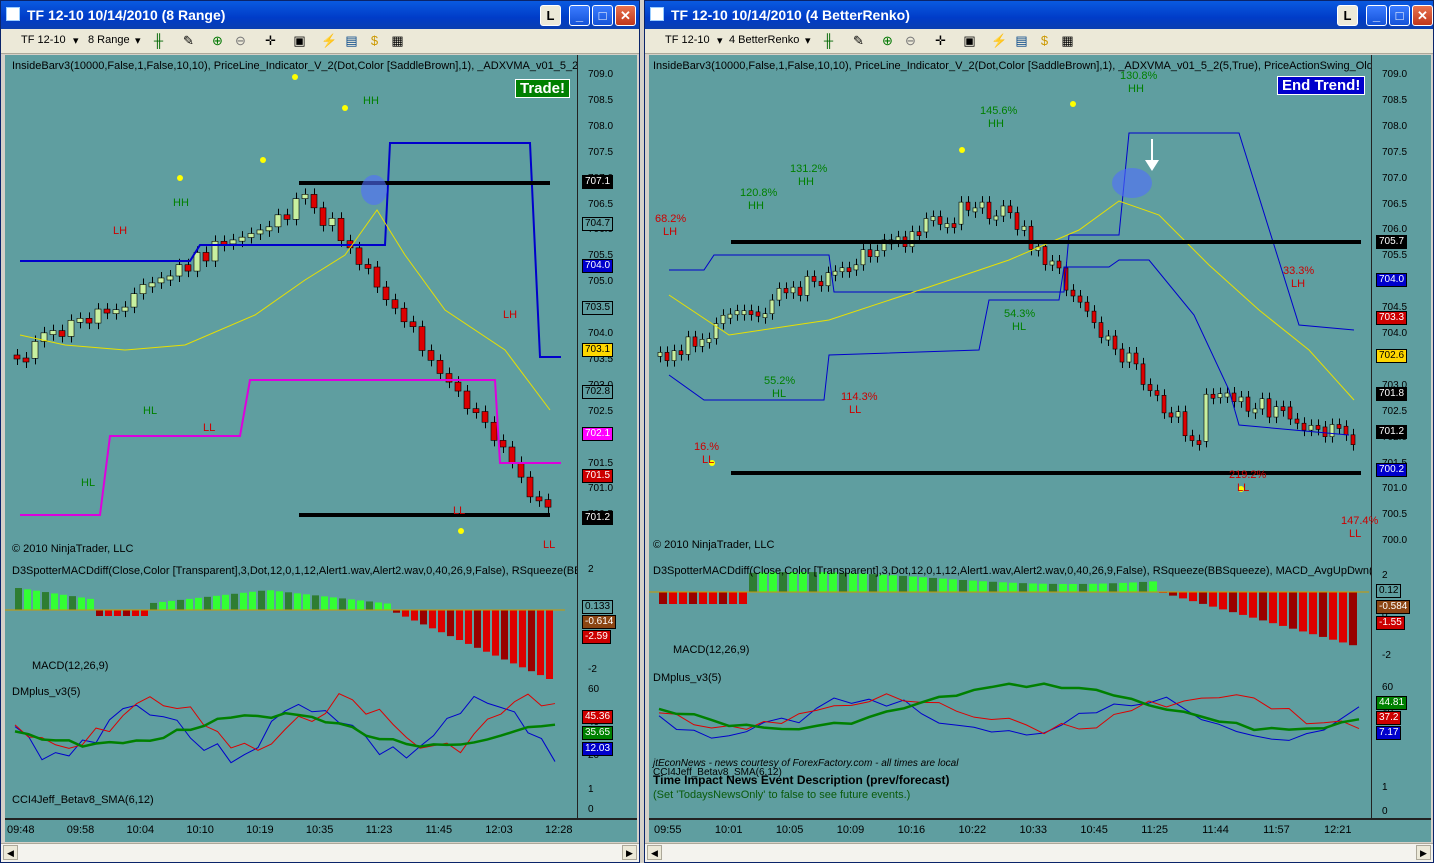  Describe the element at coordinates (1386, 655) in the screenshot. I see `axis-tick-label: -2` at that location.